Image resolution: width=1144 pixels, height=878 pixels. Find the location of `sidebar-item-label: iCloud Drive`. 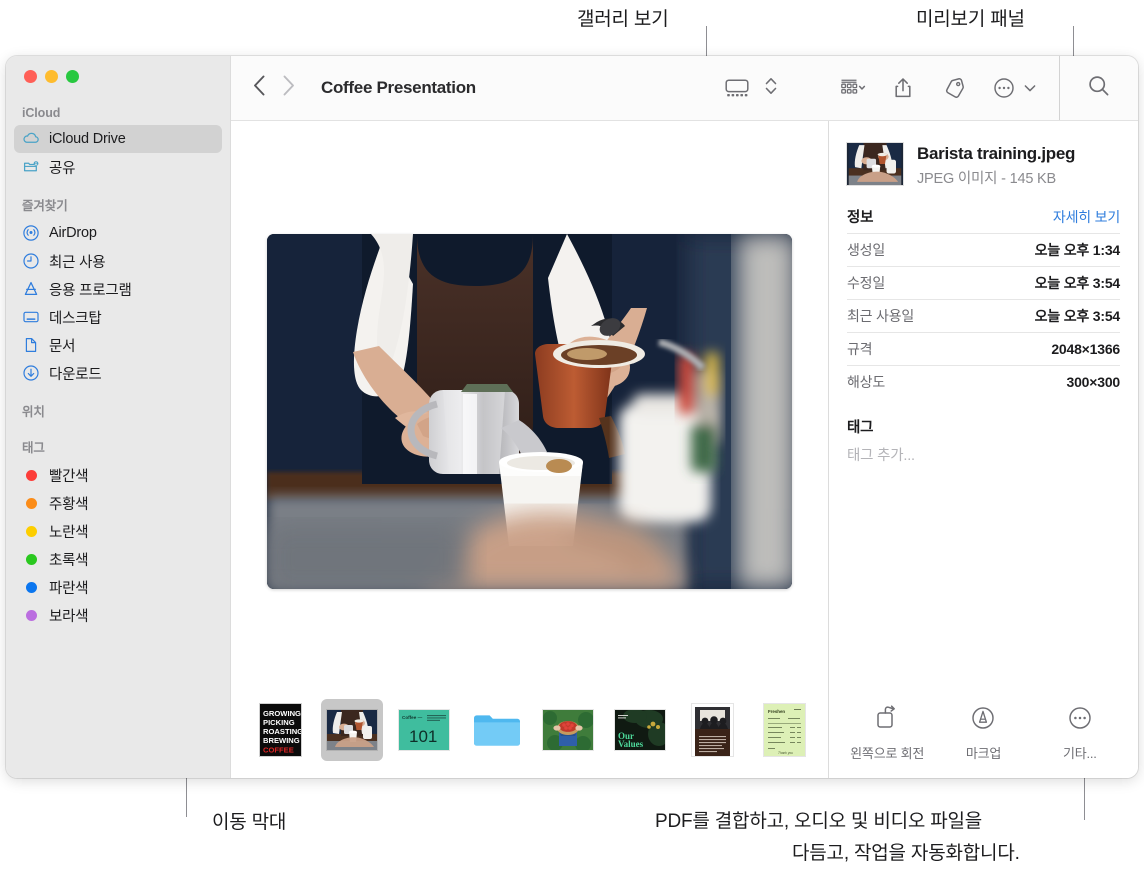

sidebar-item-label: iCloud Drive is located at coordinates (87, 139).